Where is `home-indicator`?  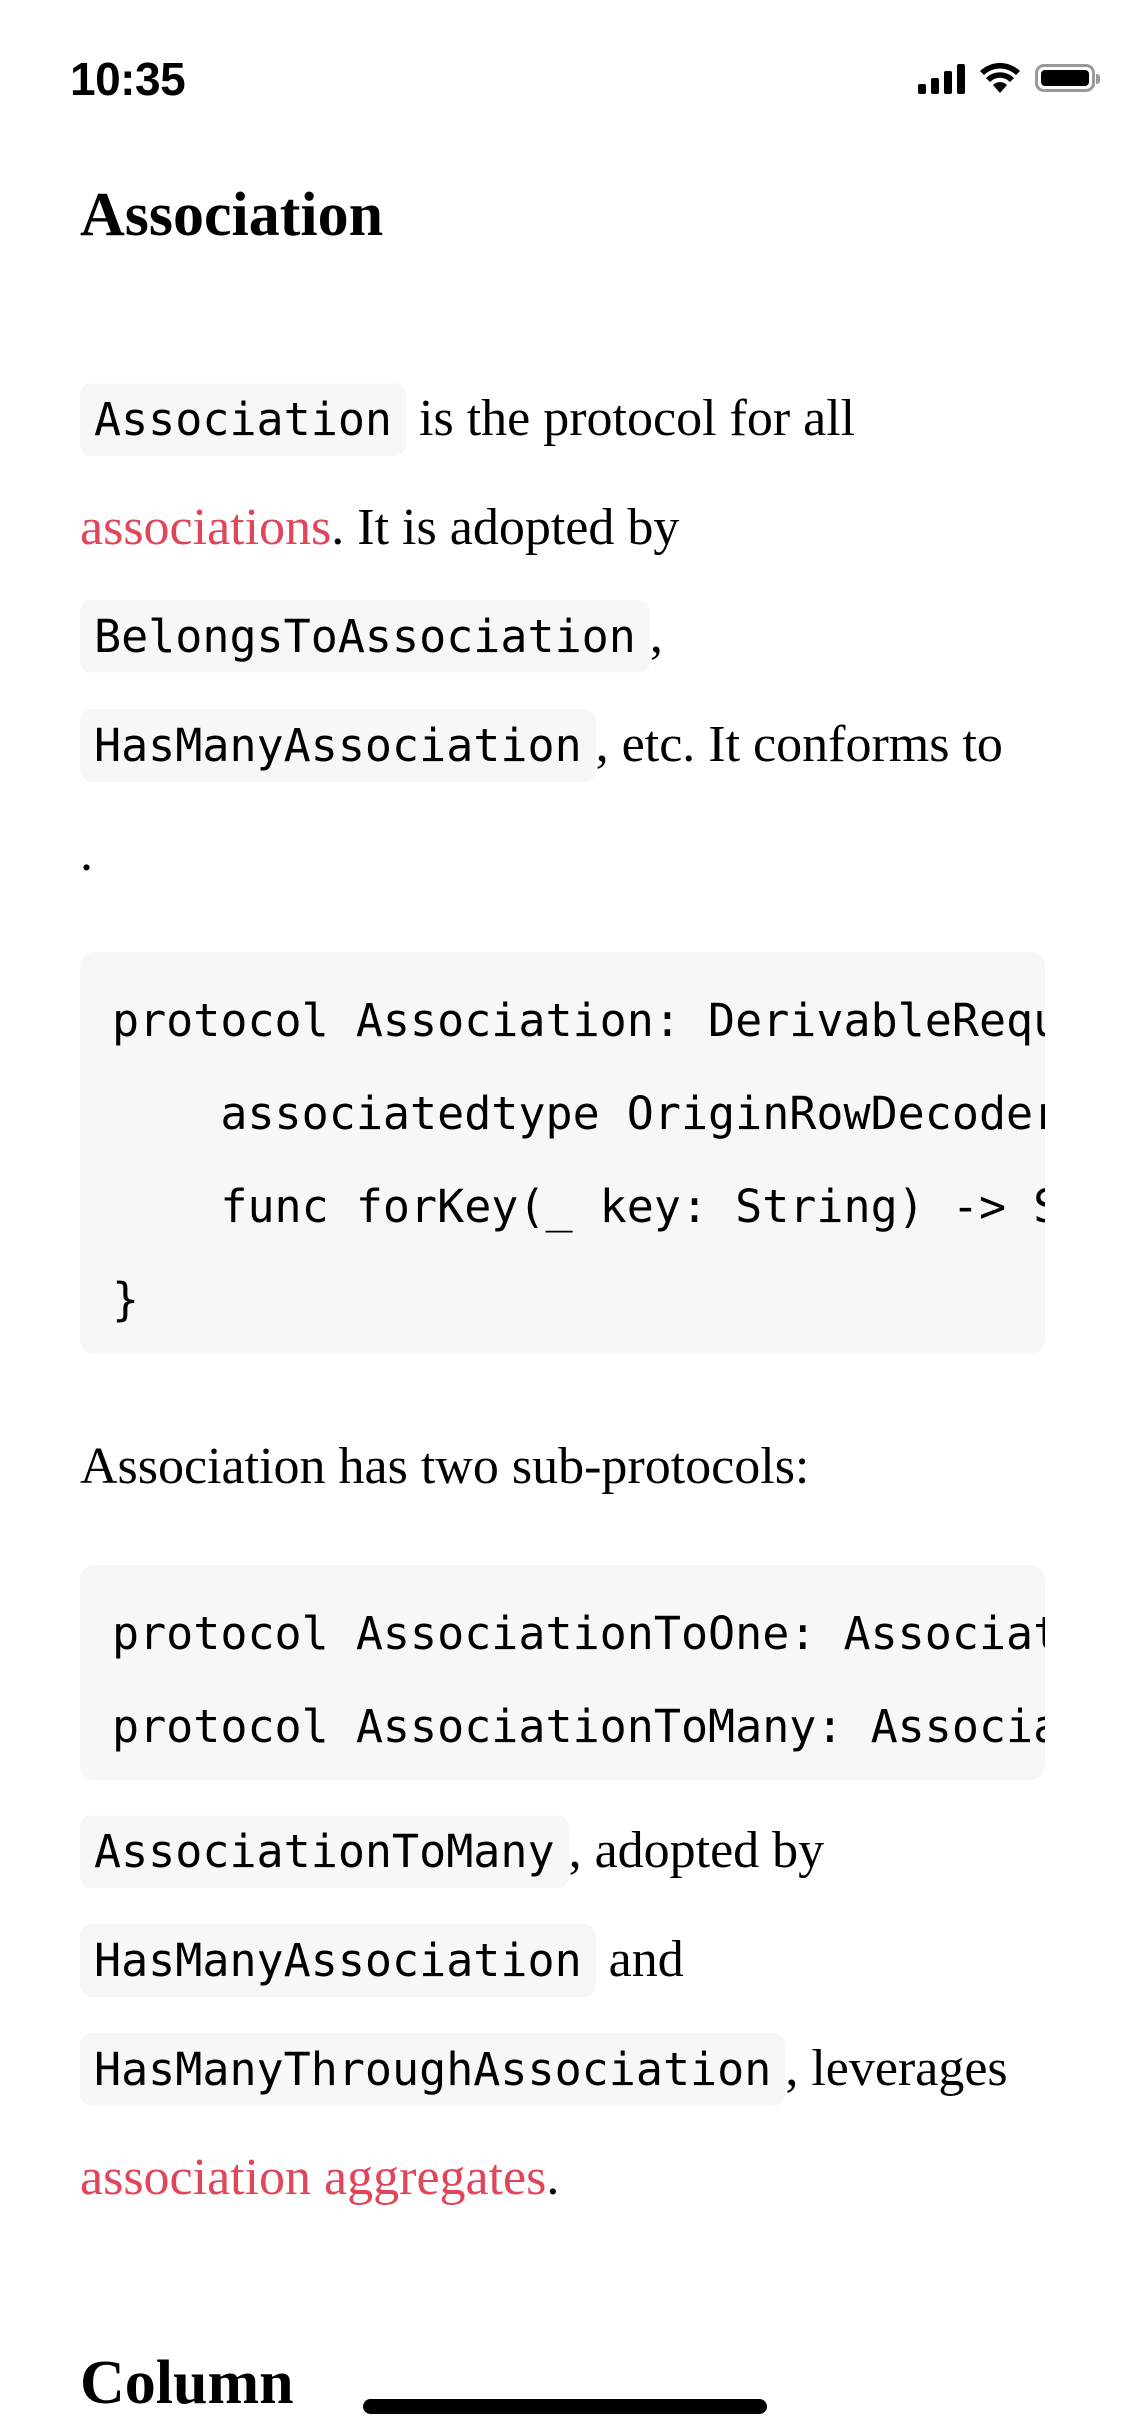 home-indicator is located at coordinates (565, 2406).